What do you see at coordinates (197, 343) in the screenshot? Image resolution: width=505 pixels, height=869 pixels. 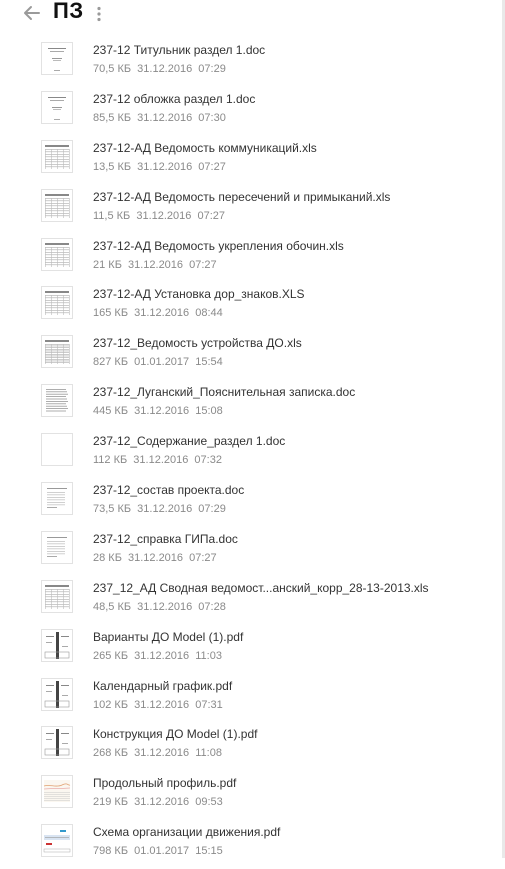 I see `file-name: 237-12_Ведомость устройства ДО.xls` at bounding box center [197, 343].